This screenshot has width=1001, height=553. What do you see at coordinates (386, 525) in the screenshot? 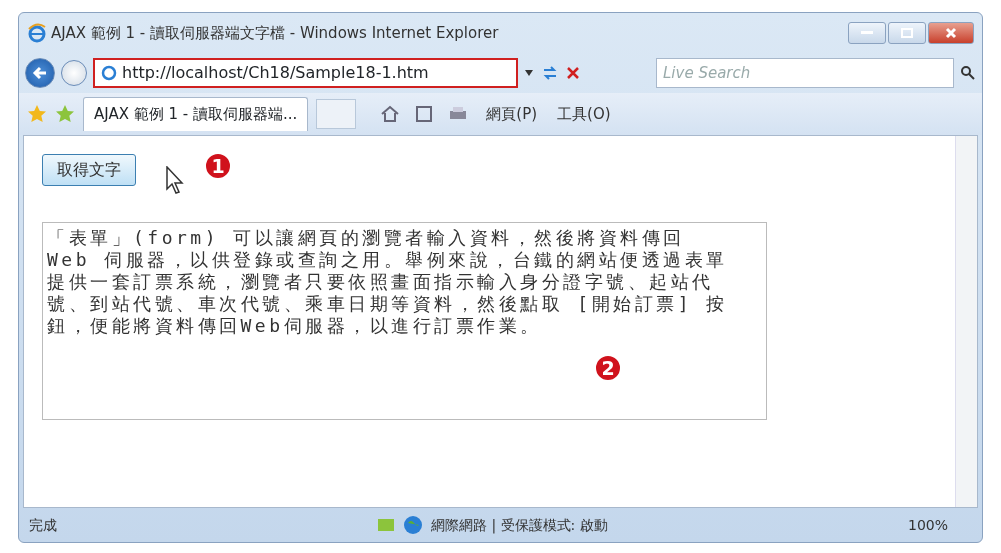
I see `status-icon` at bounding box center [386, 525].